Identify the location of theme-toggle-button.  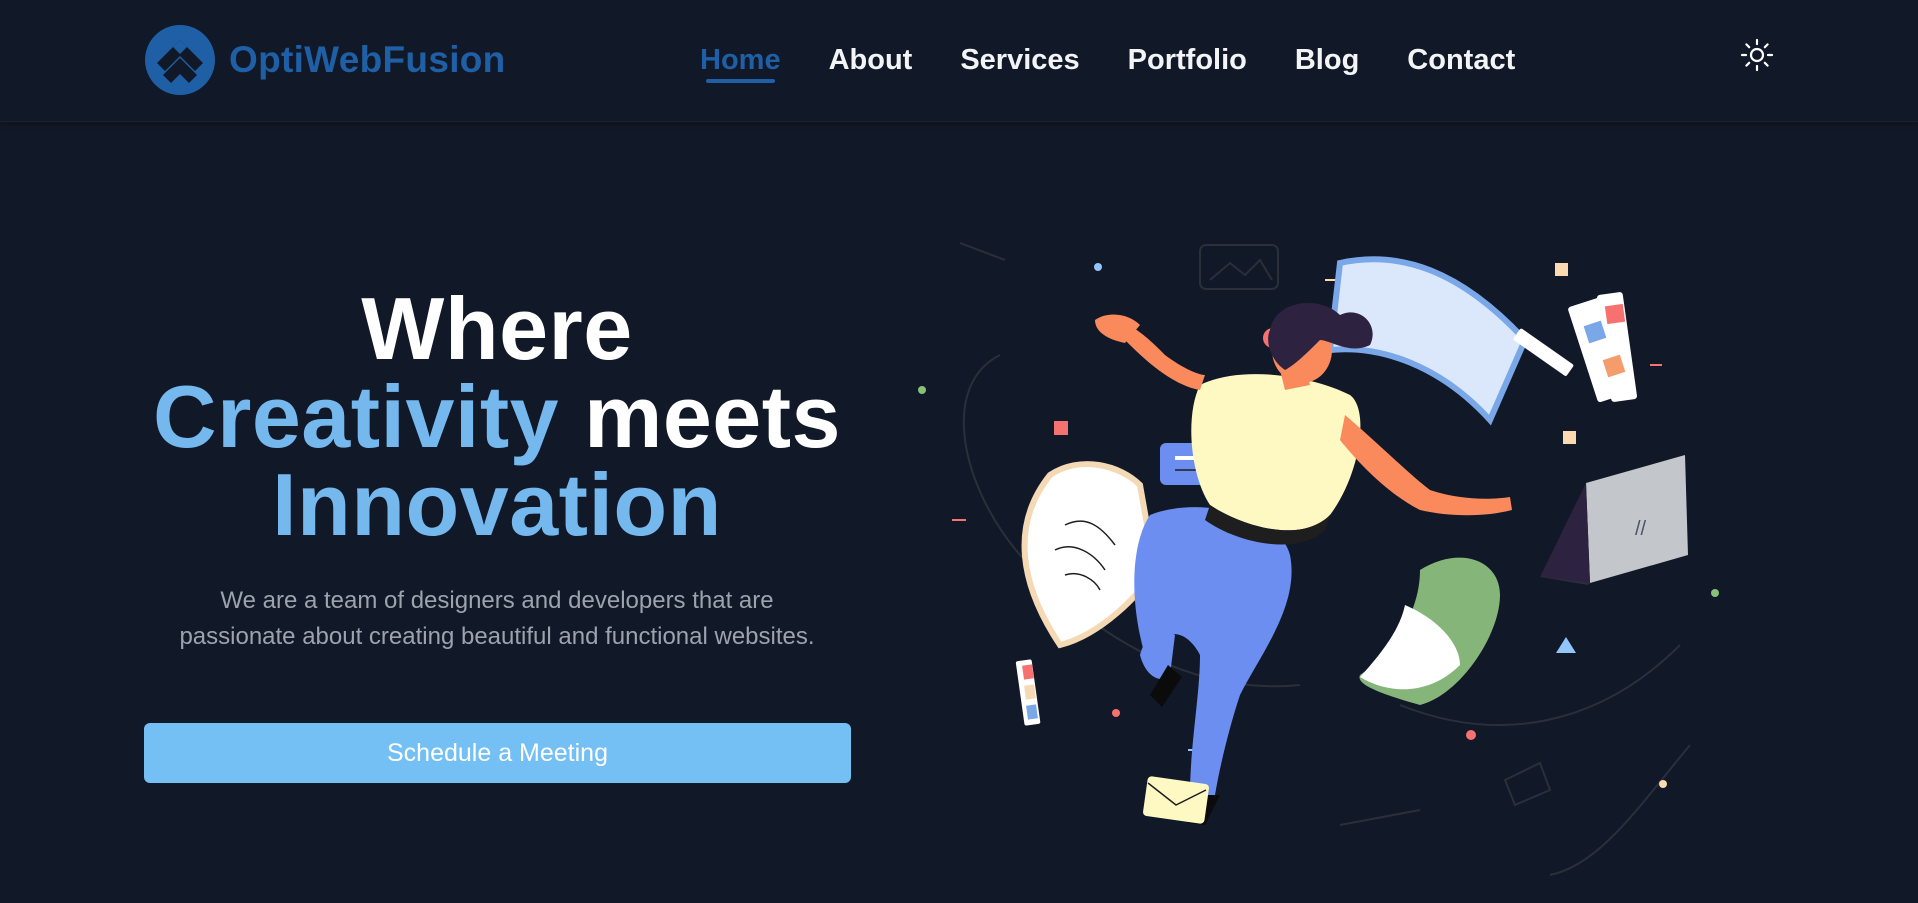
(1757, 55).